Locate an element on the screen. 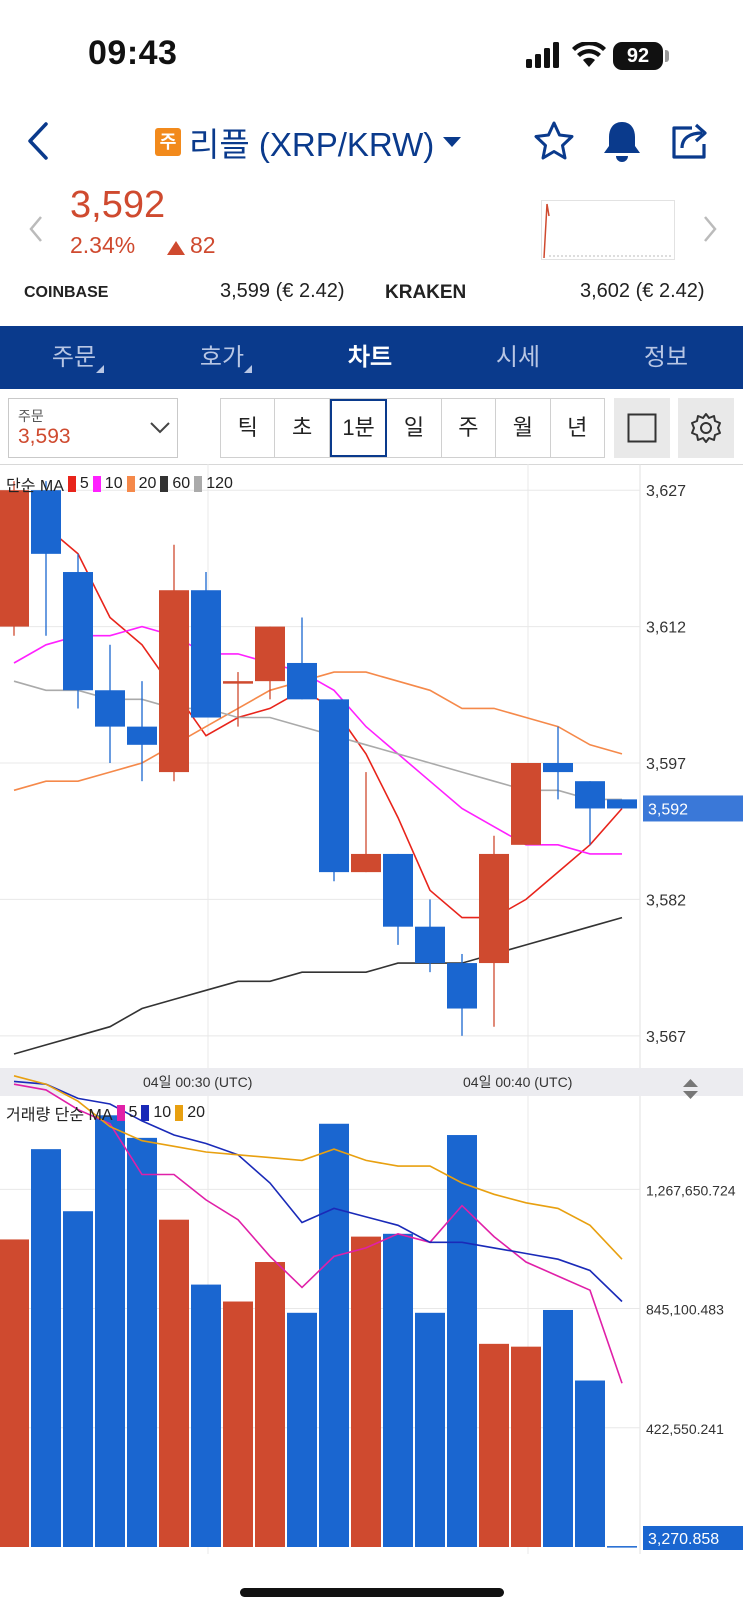 This screenshot has width=743, height=1611. tab-chart-label: 차트 is located at coordinates (370, 357).